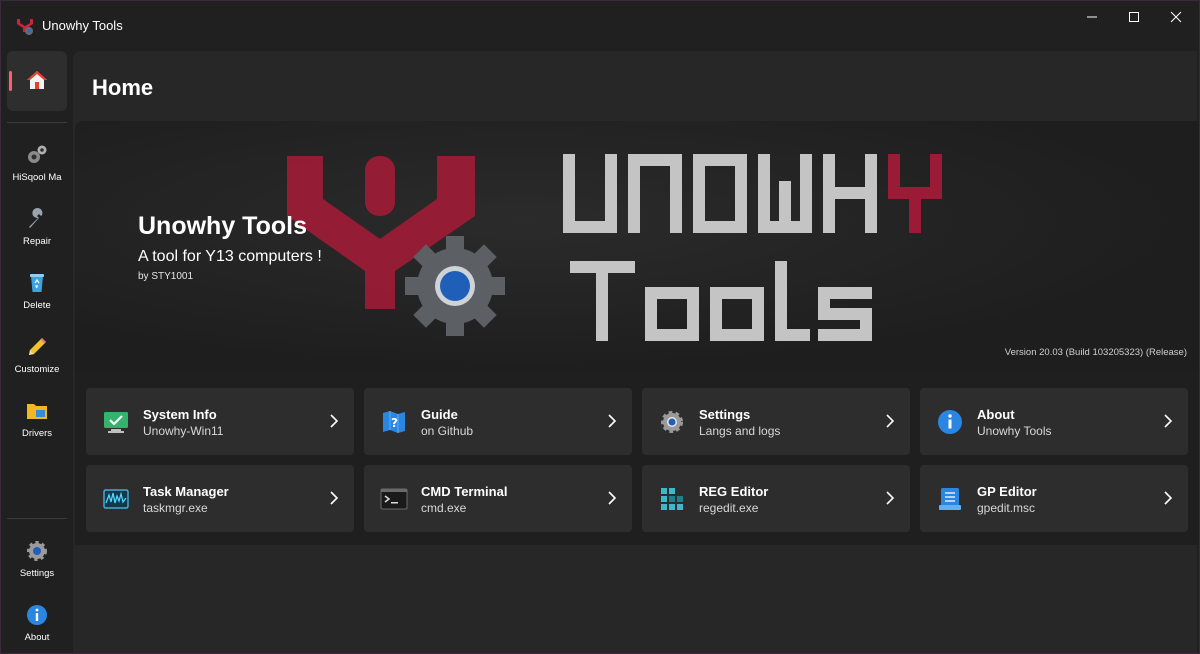 This screenshot has height=654, width=1200. What do you see at coordinates (464, 491) in the screenshot?
I see `card-title: CMD Terminal` at bounding box center [464, 491].